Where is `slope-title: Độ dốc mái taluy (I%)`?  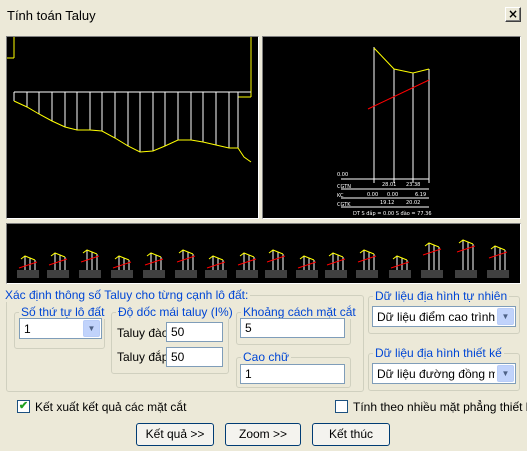
slope-title: Độ dốc mái taluy (I%) is located at coordinates (175, 312).